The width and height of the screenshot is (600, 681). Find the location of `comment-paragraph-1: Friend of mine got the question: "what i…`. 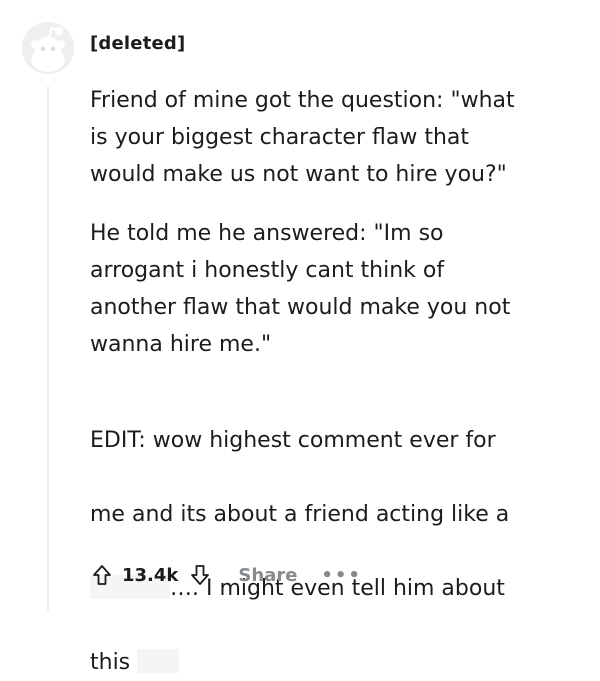

comment-paragraph-1: Friend of mine got the question: "what i… is located at coordinates (302, 137).